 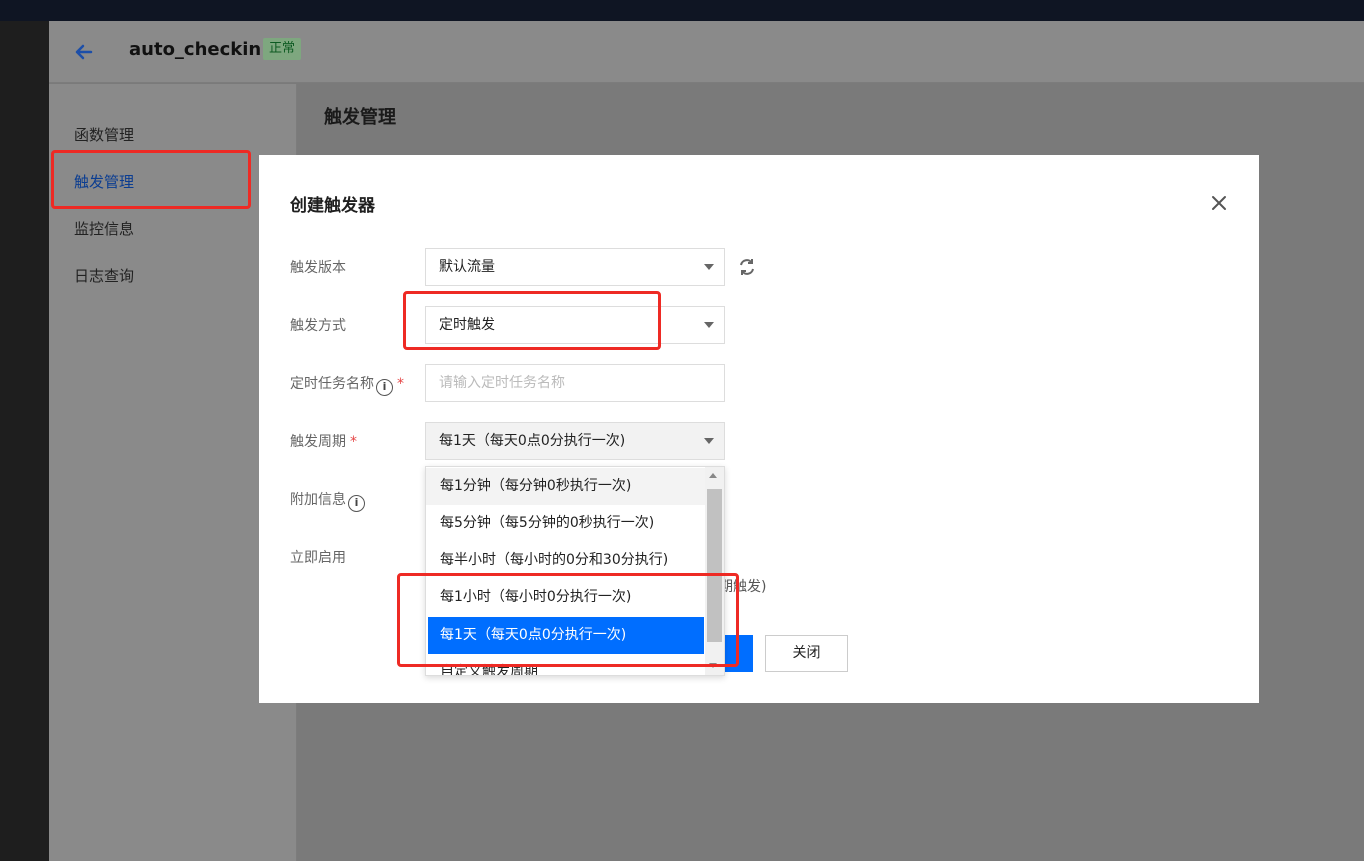 I want to click on left-rail, so click(x=24, y=441).